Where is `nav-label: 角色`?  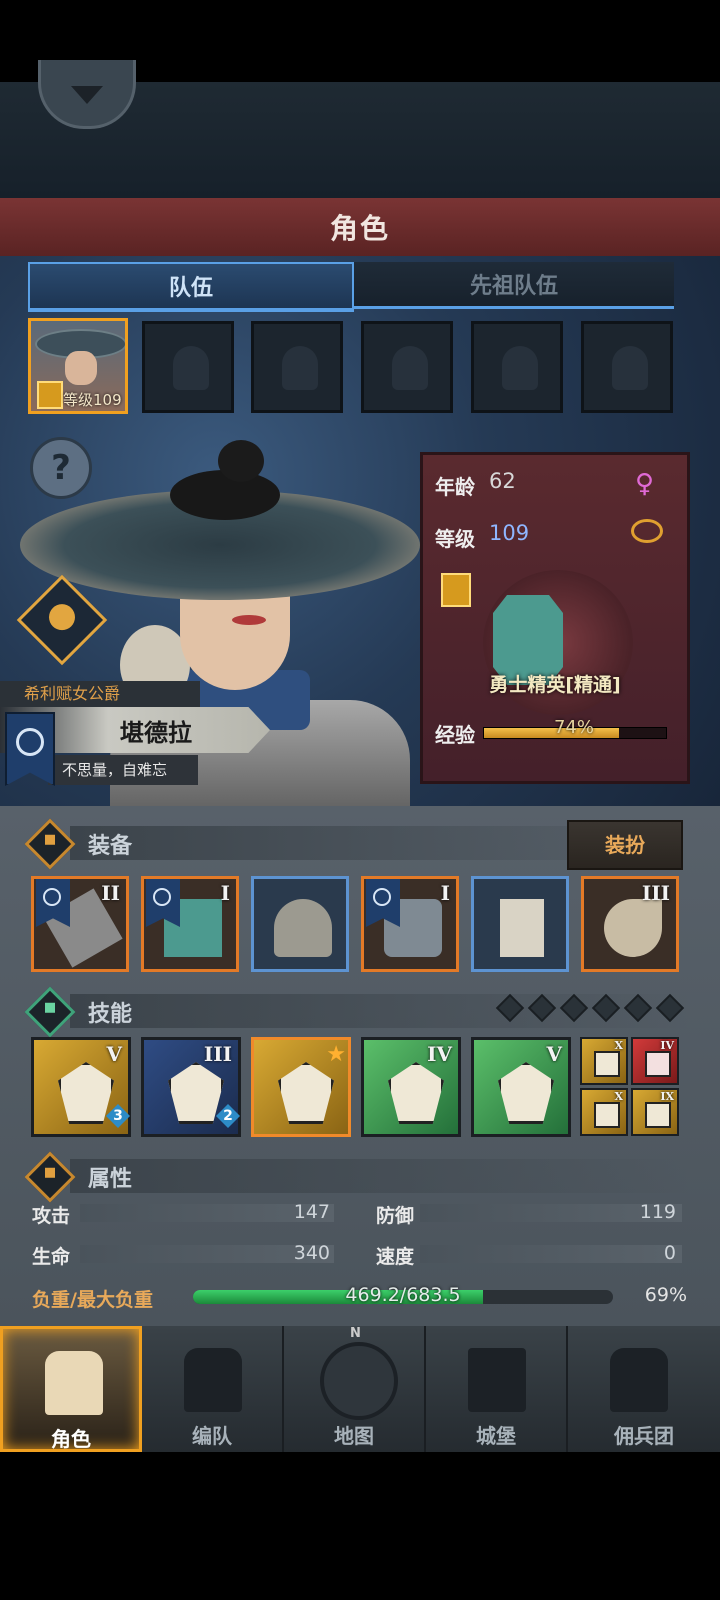 nav-label: 角色 is located at coordinates (71, 1439).